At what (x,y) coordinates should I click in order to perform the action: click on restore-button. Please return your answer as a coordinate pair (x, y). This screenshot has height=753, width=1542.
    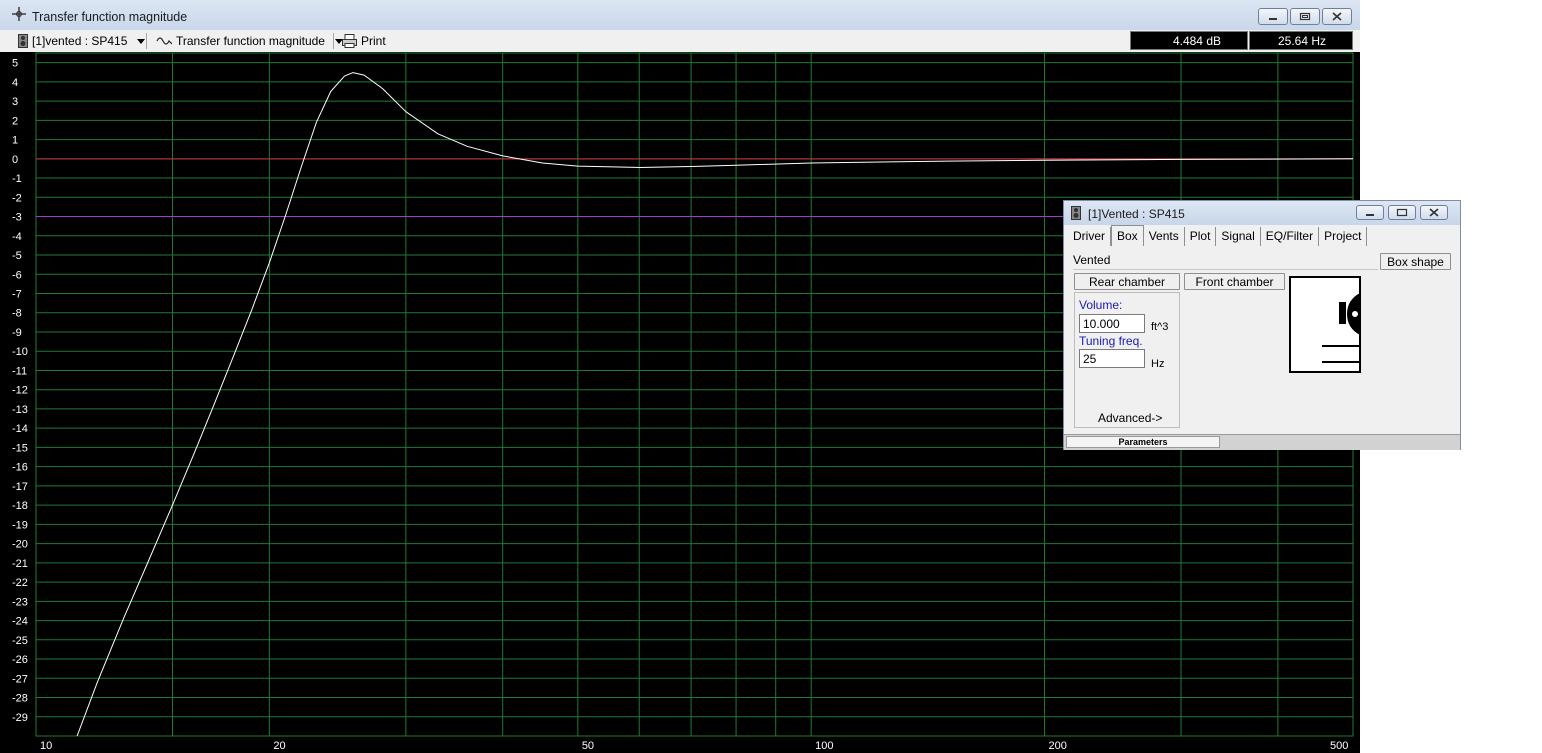
    Looking at the image, I should click on (1305, 16).